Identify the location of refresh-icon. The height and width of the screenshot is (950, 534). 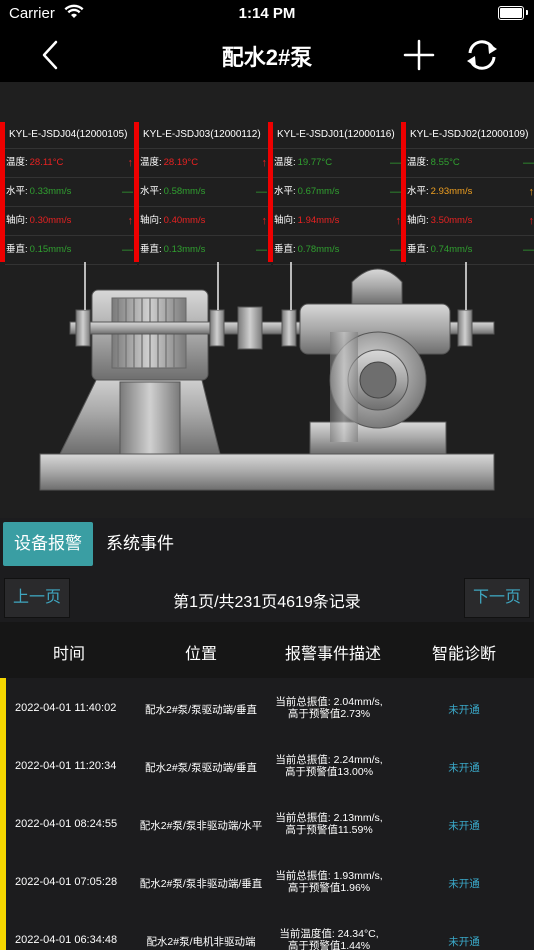
(482, 55).